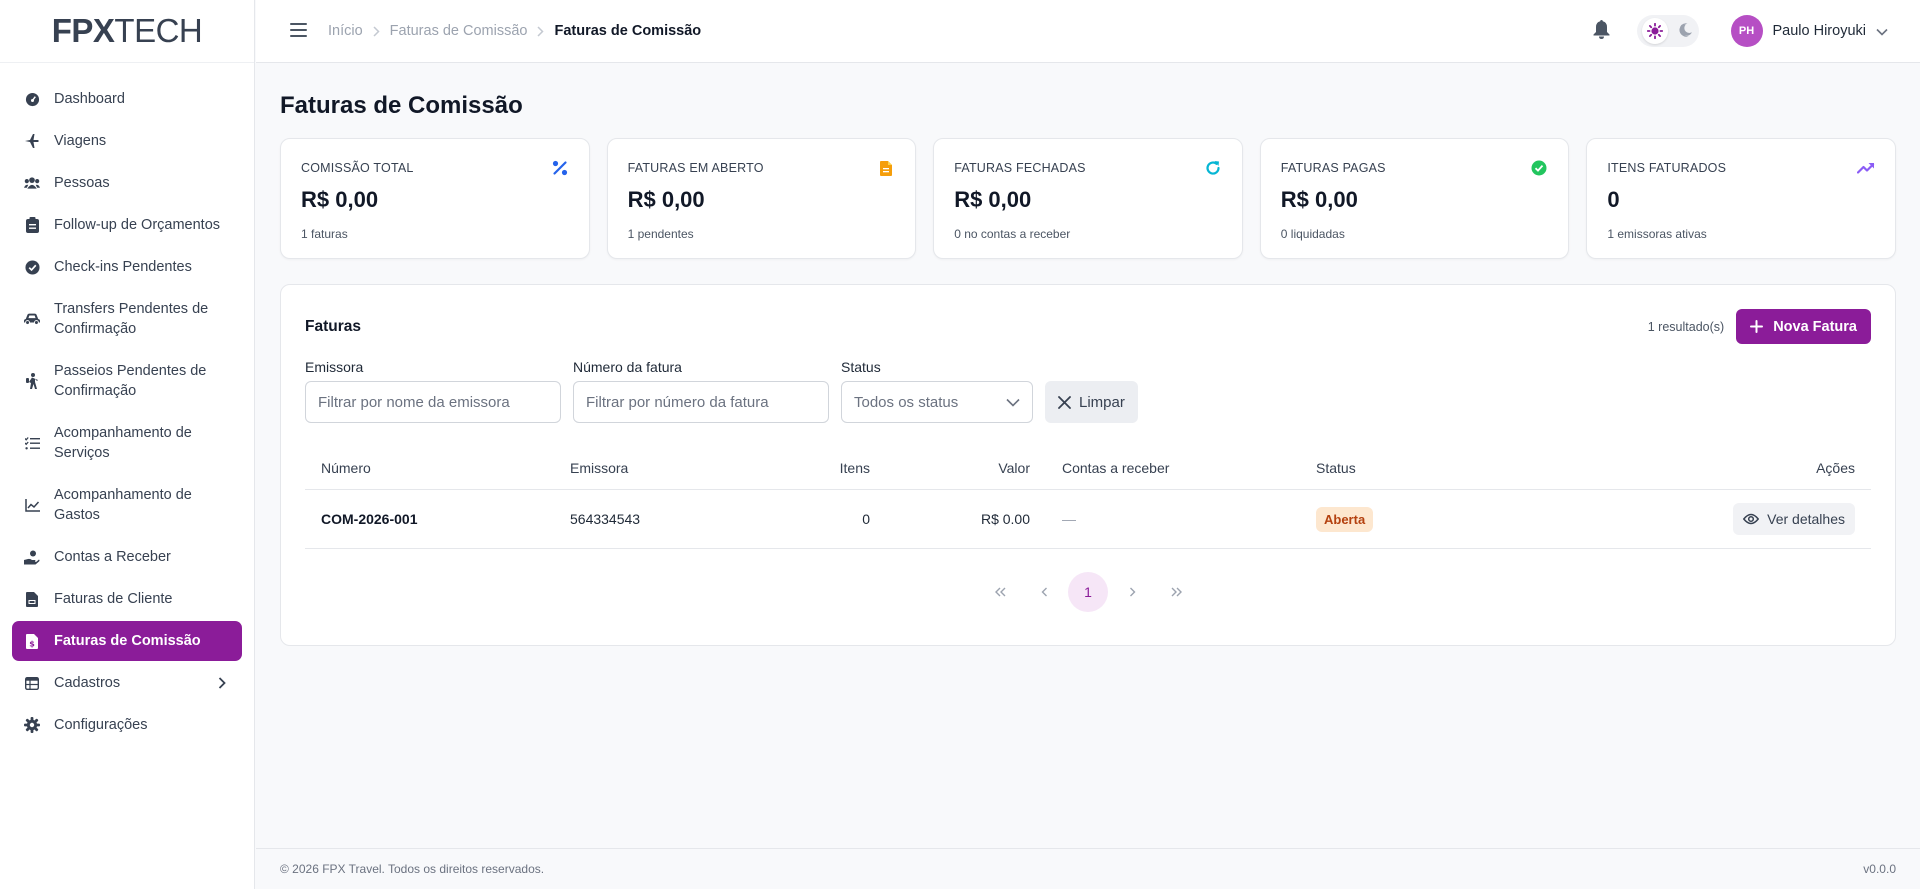  Describe the element at coordinates (1806, 519) in the screenshot. I see `view-details-label: Ver detalhes` at that location.